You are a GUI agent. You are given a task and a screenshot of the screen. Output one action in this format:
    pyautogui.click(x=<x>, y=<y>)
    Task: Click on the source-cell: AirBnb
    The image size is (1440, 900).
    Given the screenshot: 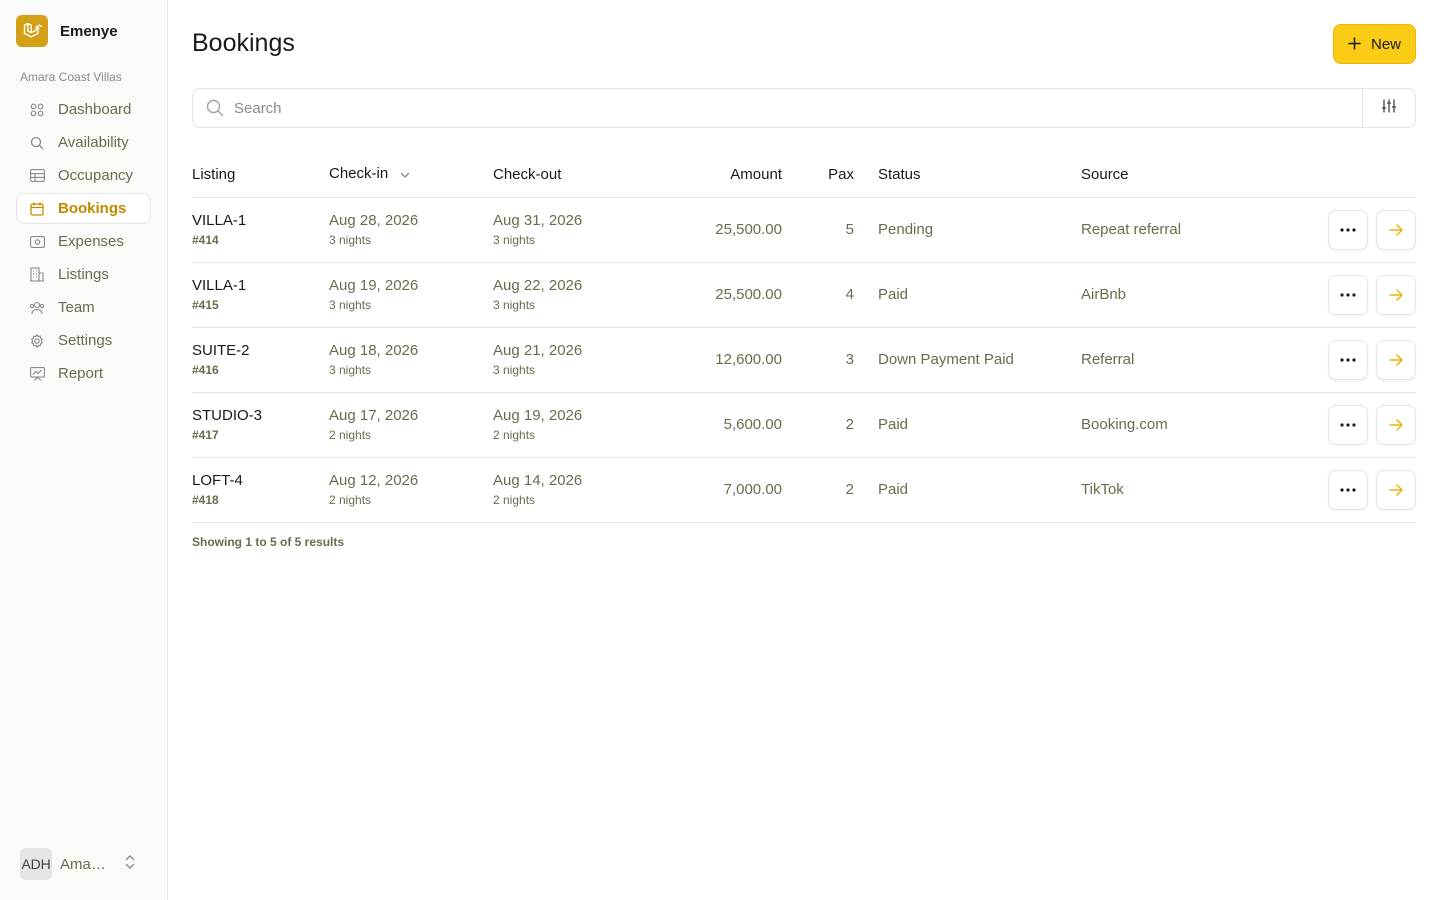 What is the action you would take?
    pyautogui.click(x=1171, y=295)
    